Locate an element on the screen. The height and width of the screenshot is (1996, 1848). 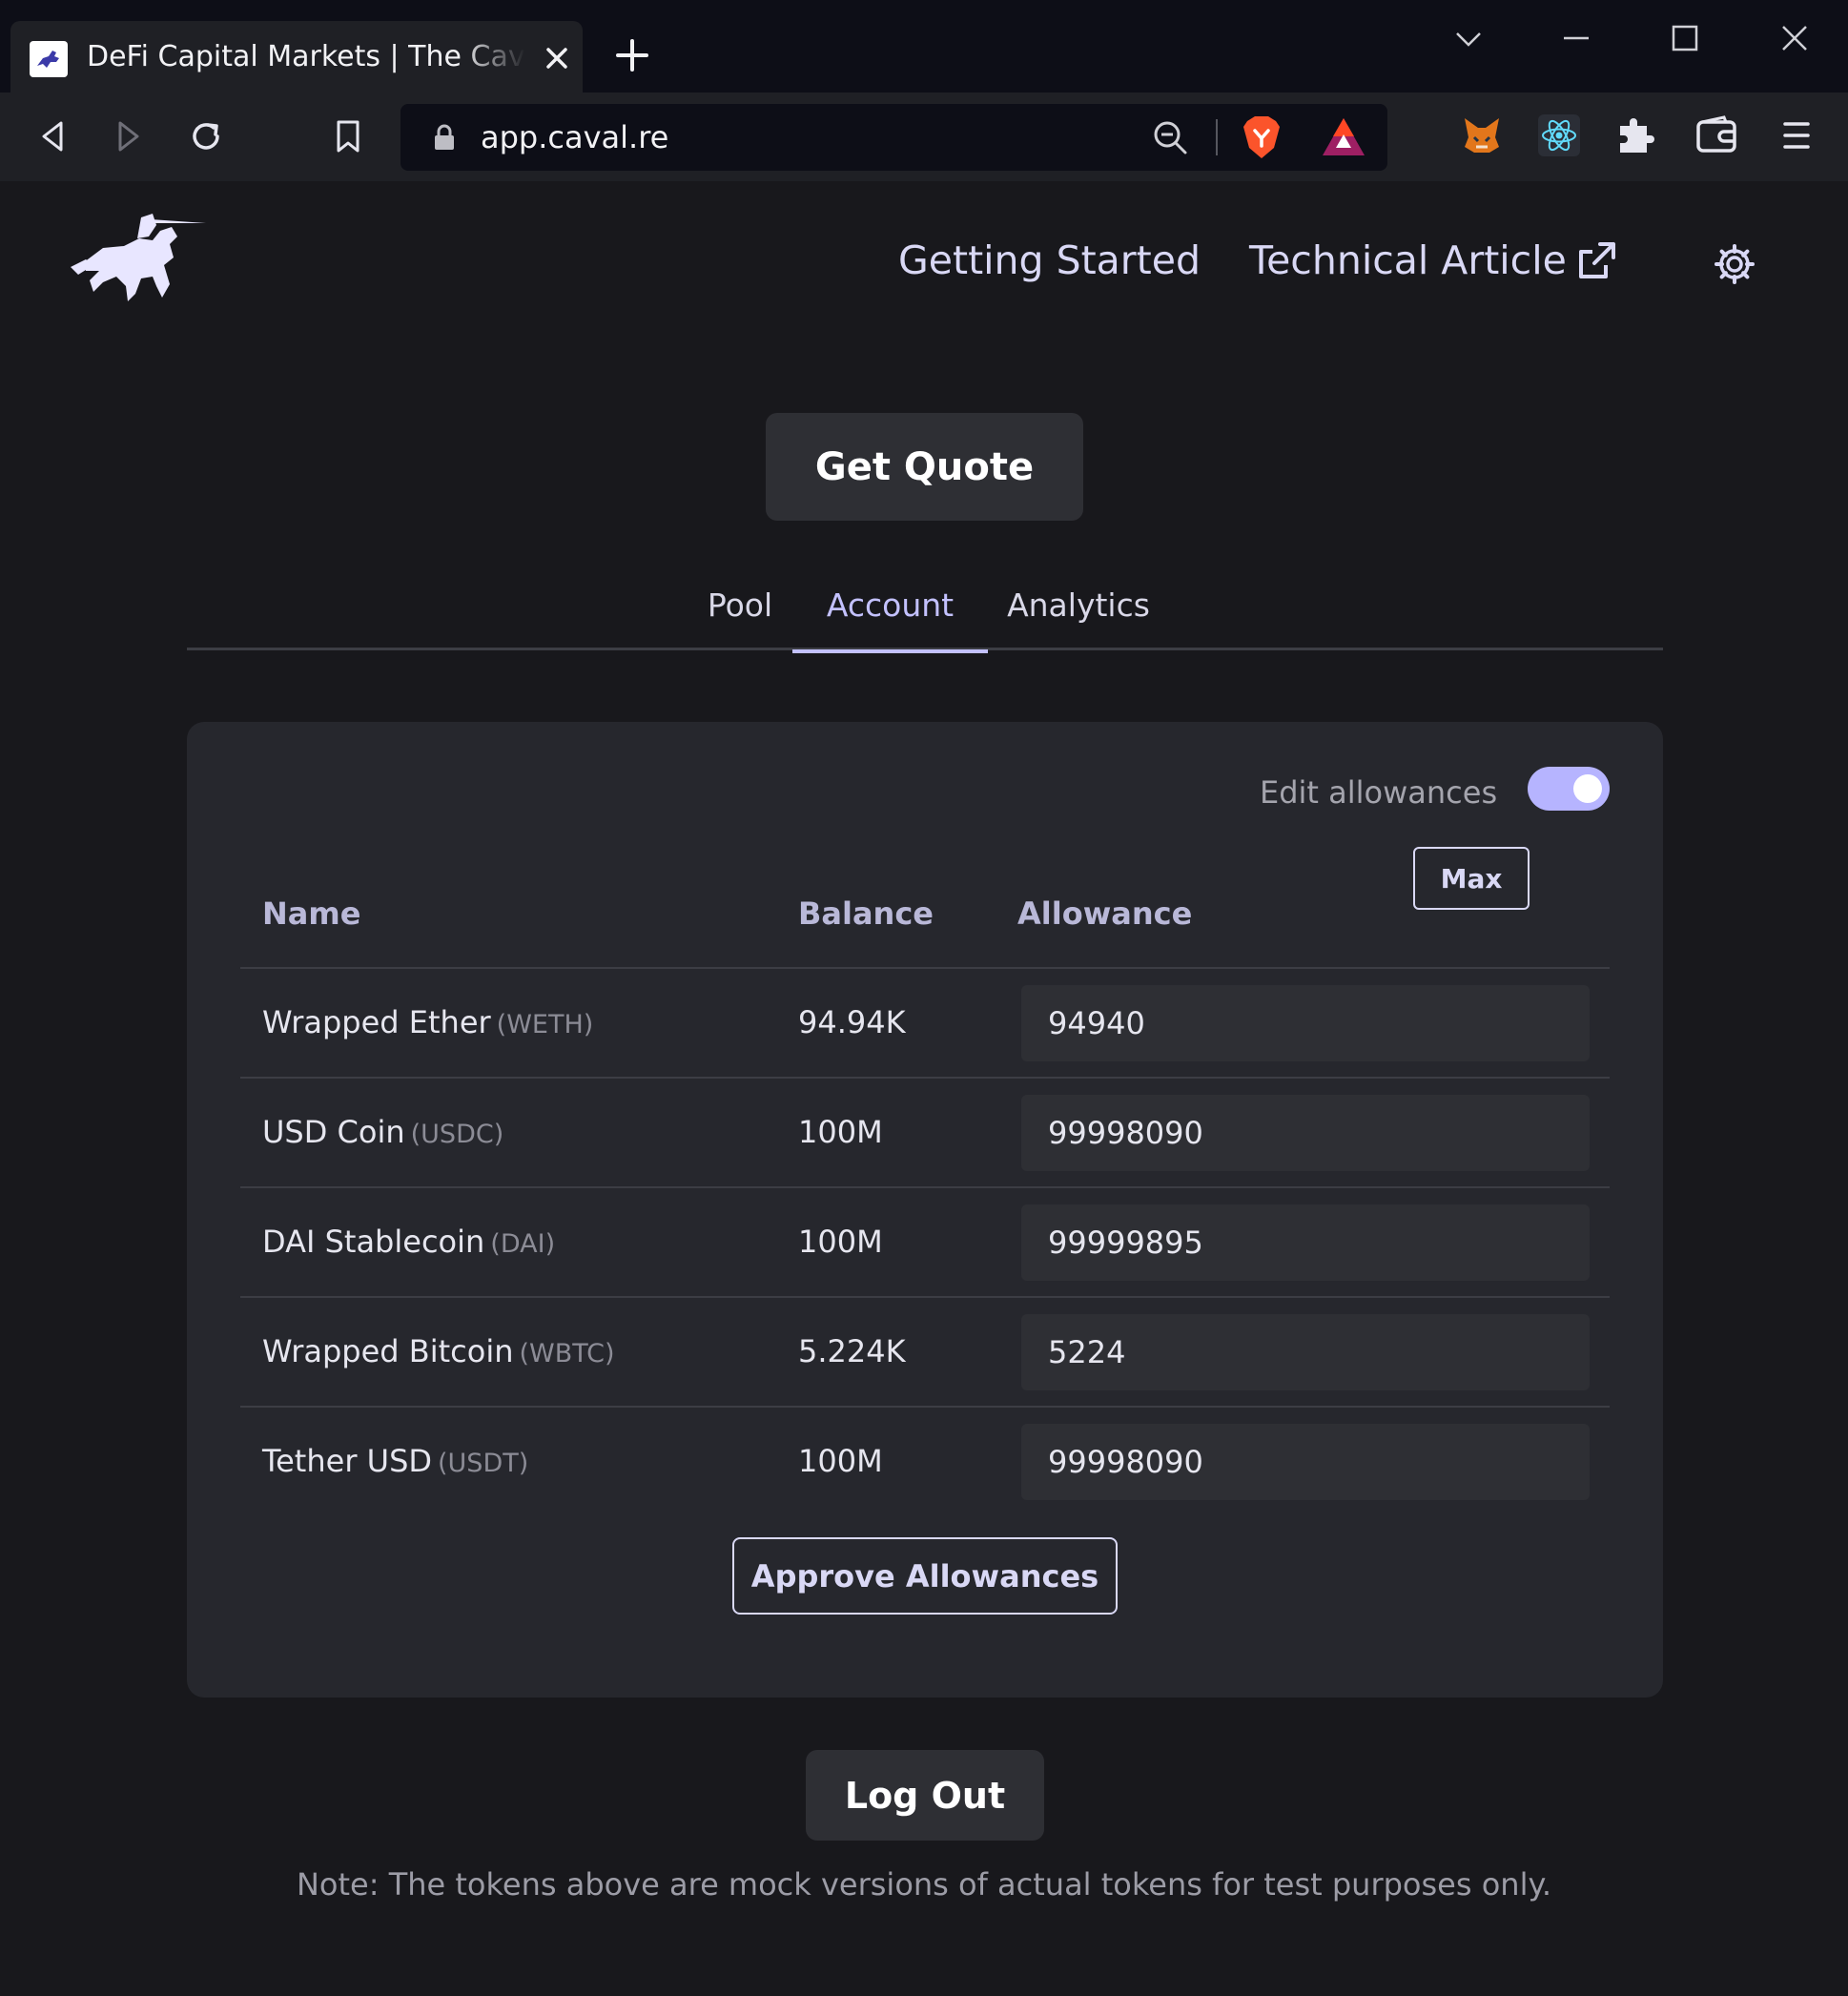
token-balance: 94.94K is located at coordinates (852, 1022).